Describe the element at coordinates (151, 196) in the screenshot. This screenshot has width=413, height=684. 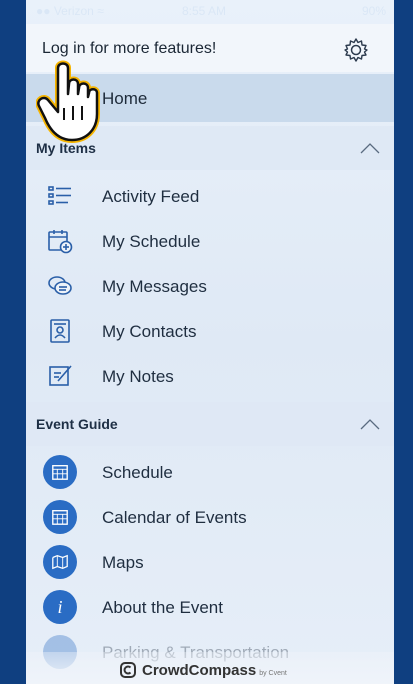
I see `menu-item-label: Activity Feed` at that location.